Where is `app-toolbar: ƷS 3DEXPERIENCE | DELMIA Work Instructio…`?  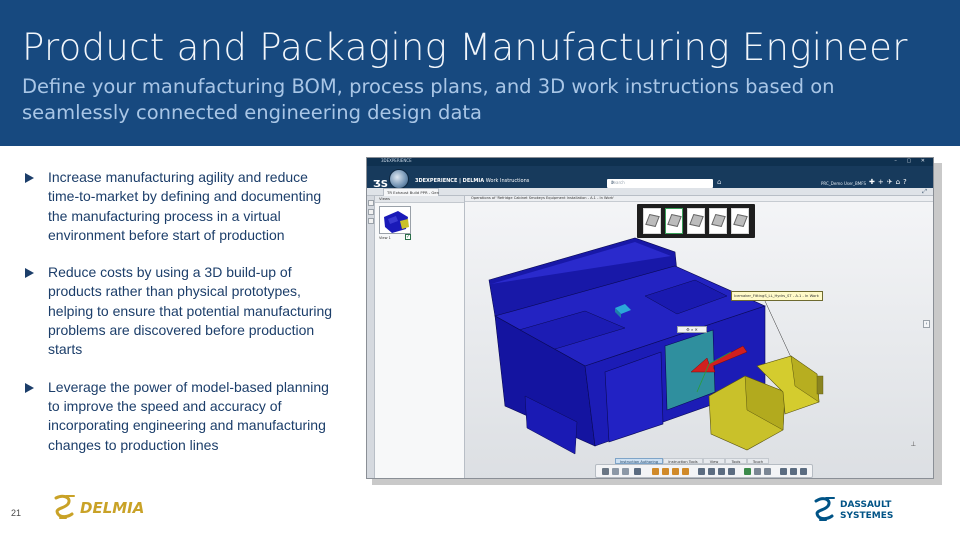
app-toolbar: ƷS 3DEXPERIENCE | DELMIA Work Instructio… is located at coordinates (650, 178).